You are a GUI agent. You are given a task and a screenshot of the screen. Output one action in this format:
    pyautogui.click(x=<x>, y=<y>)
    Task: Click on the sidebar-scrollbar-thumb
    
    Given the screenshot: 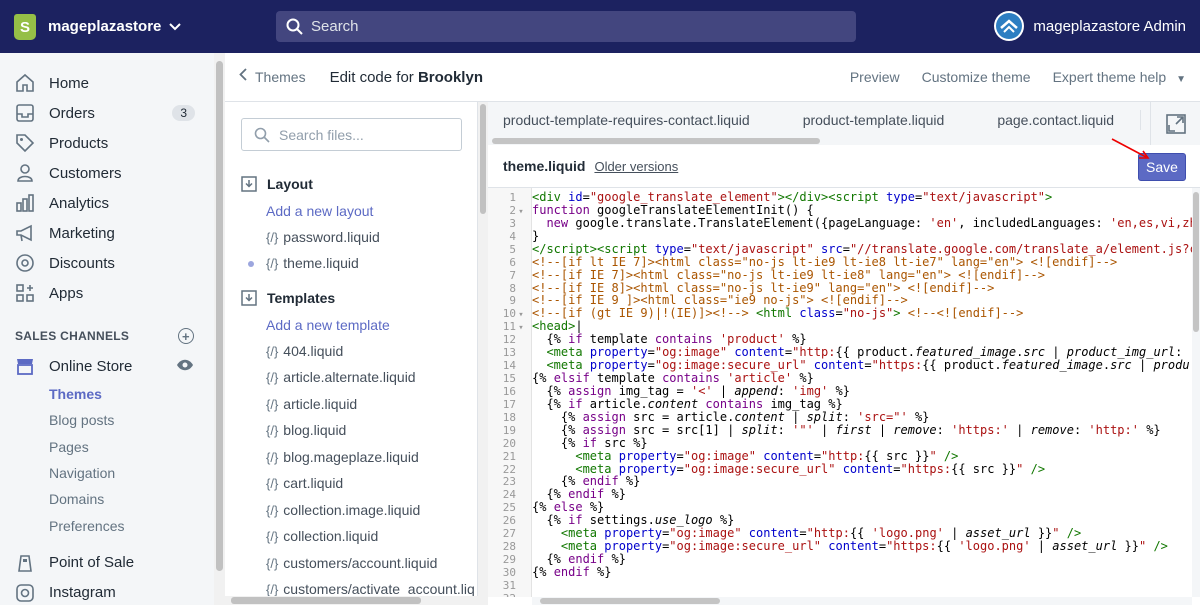 What is the action you would take?
    pyautogui.click(x=219, y=316)
    